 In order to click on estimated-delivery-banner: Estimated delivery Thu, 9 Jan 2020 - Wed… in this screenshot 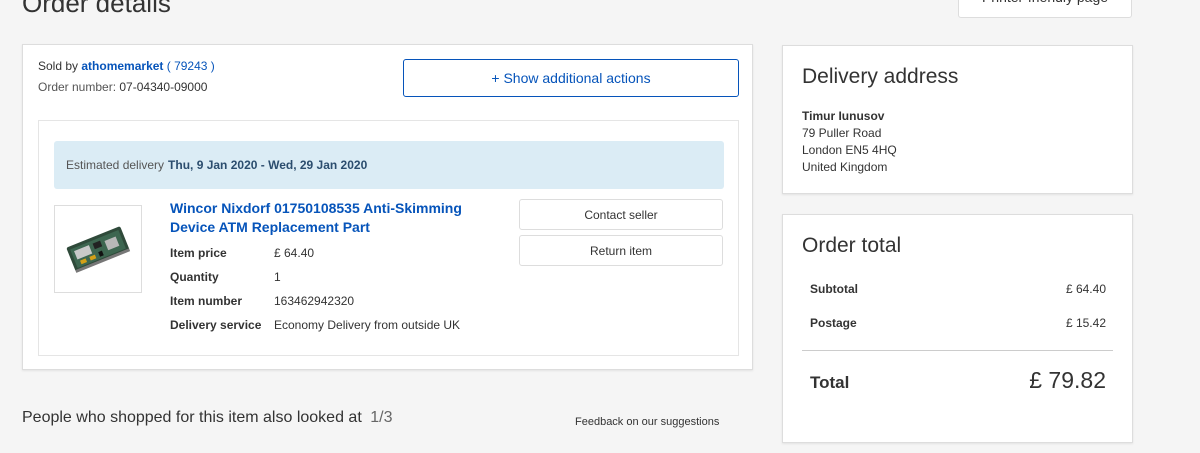, I will do `click(389, 165)`.